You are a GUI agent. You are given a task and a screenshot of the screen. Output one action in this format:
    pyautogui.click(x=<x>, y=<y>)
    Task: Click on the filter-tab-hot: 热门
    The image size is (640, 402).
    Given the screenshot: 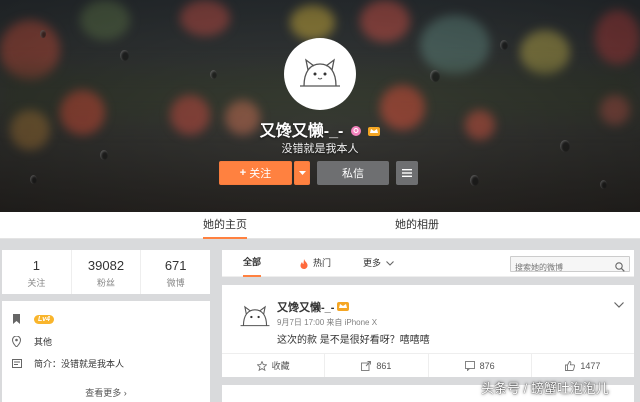 What is the action you would take?
    pyautogui.click(x=315, y=263)
    